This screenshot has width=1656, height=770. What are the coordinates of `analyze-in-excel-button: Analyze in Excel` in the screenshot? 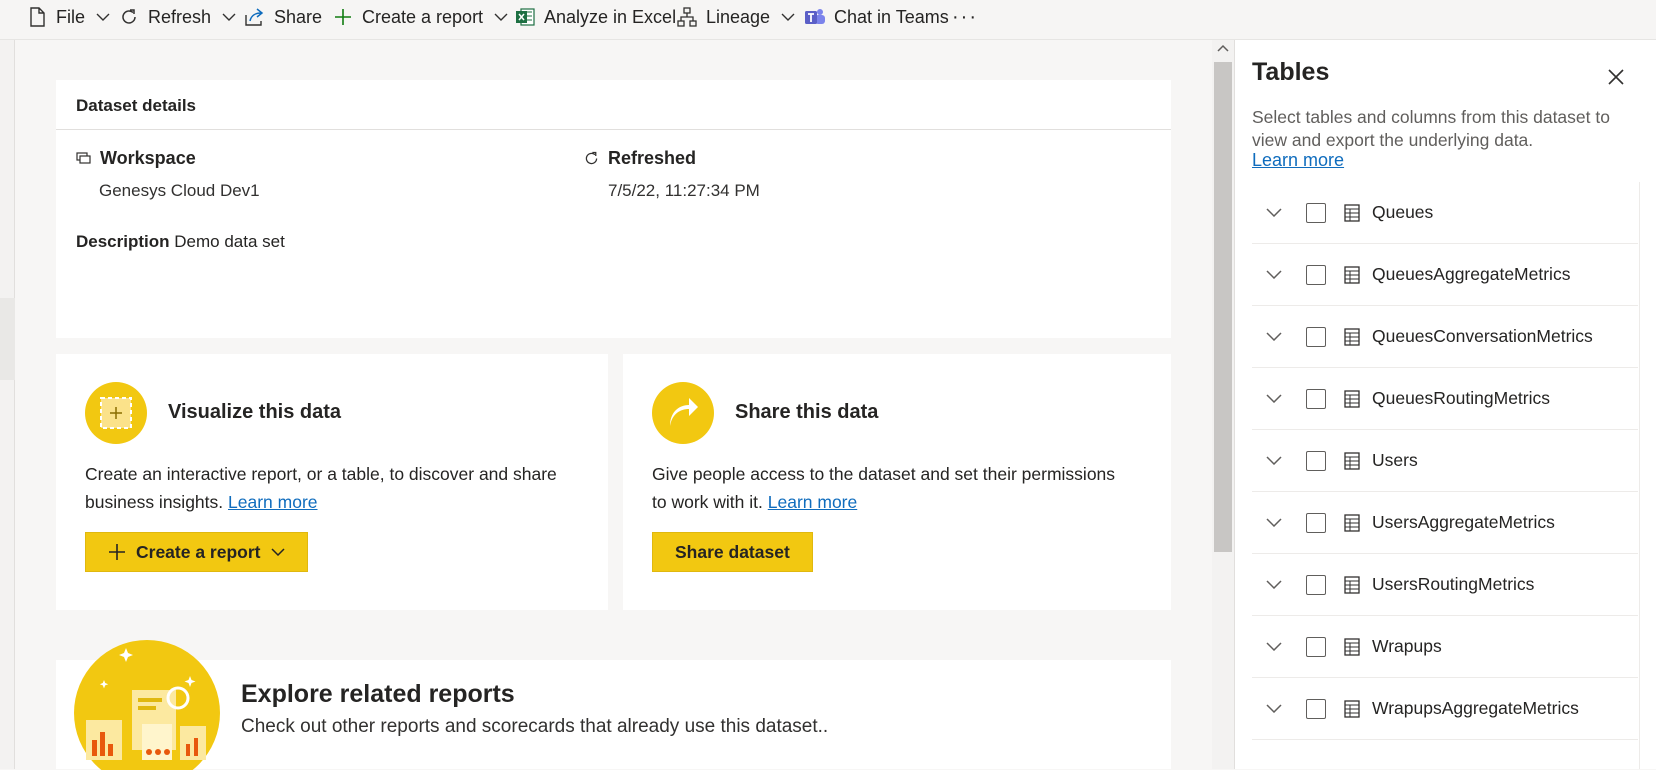 It's located at (595, 17).